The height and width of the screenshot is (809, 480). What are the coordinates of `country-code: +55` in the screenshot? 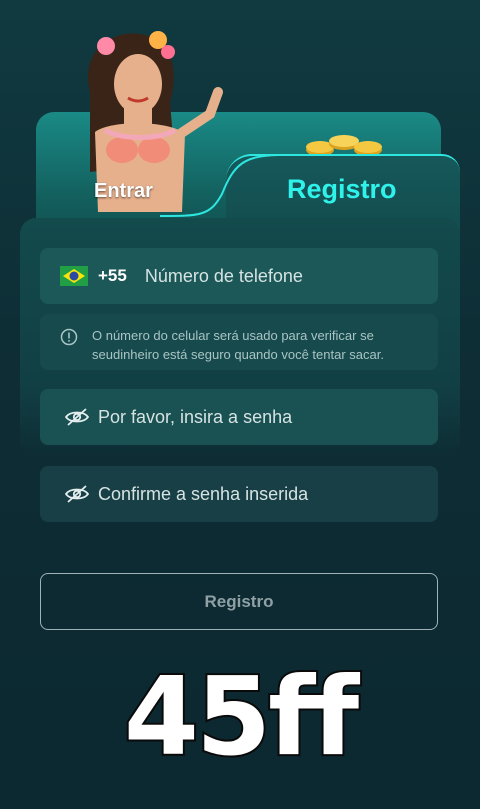 It's located at (112, 276).